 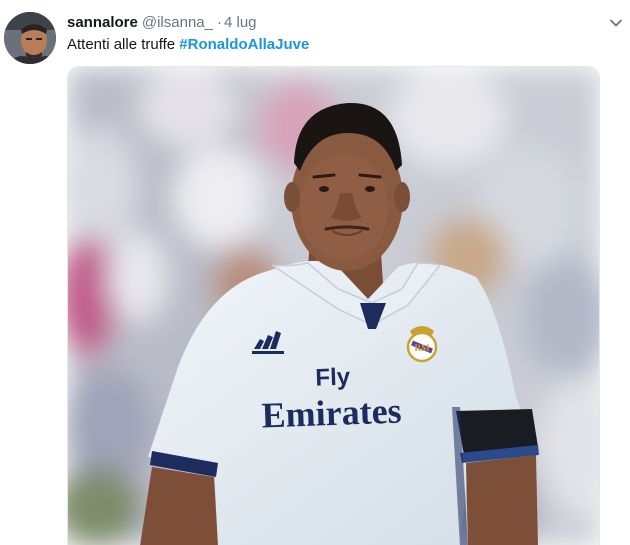 I want to click on avatar, so click(x=30, y=38).